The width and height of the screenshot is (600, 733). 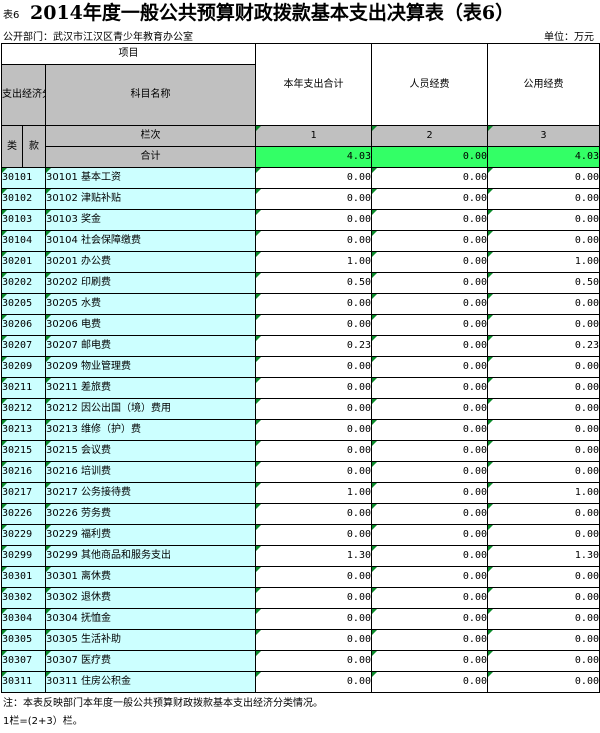 I want to click on row-code: 30226, so click(x=23, y=514).